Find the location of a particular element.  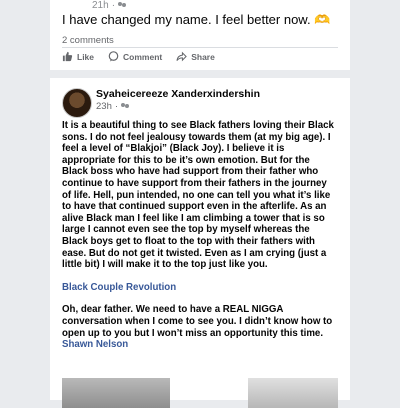

comments-count: 2 comments is located at coordinates (88, 40).